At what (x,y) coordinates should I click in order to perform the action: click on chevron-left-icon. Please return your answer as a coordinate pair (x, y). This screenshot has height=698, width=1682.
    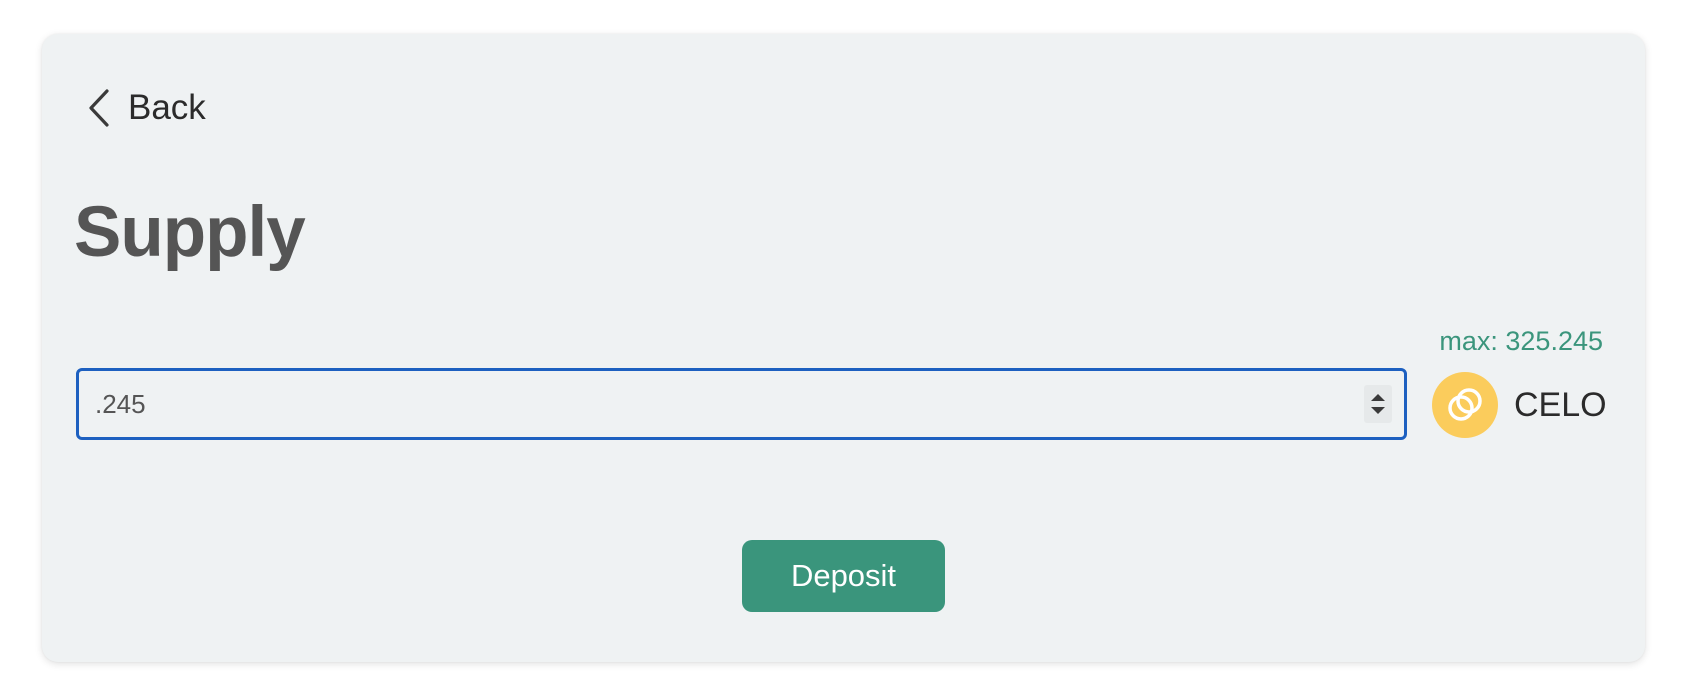
    Looking at the image, I should click on (99, 108).